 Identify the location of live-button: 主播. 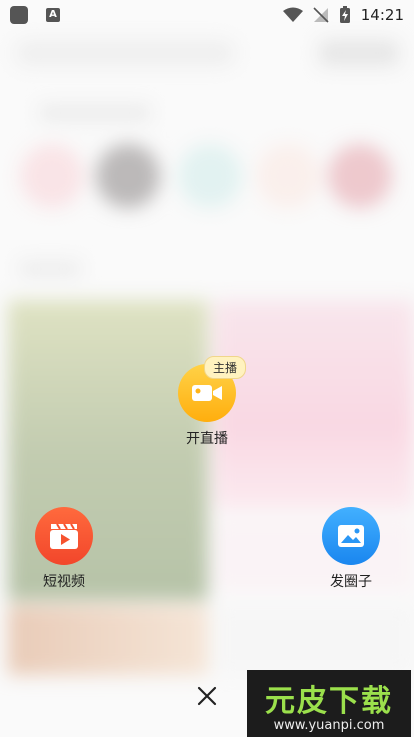
(212, 389).